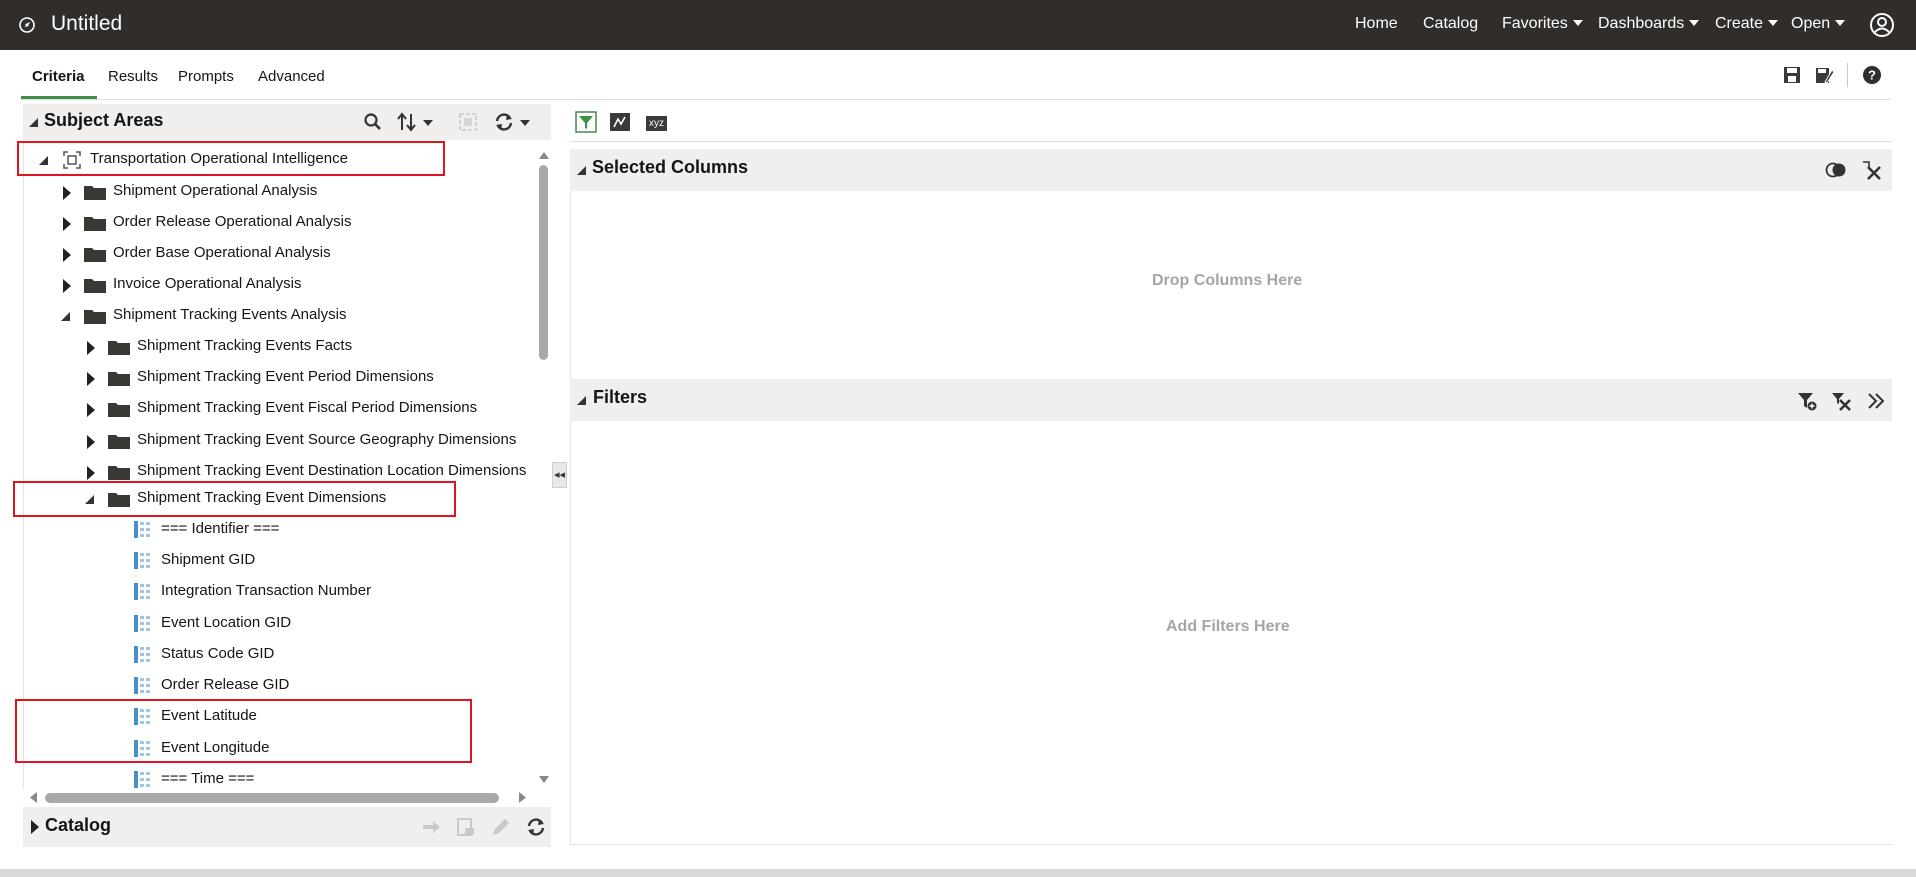 Image resolution: width=1916 pixels, height=877 pixels. What do you see at coordinates (544, 780) in the screenshot?
I see `scroll-down-icon` at bounding box center [544, 780].